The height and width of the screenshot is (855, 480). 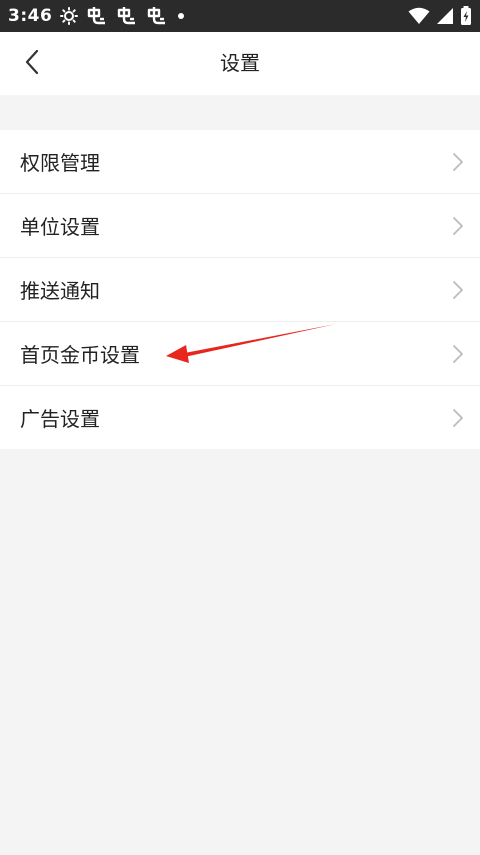 What do you see at coordinates (445, 16) in the screenshot?
I see `signal-icon` at bounding box center [445, 16].